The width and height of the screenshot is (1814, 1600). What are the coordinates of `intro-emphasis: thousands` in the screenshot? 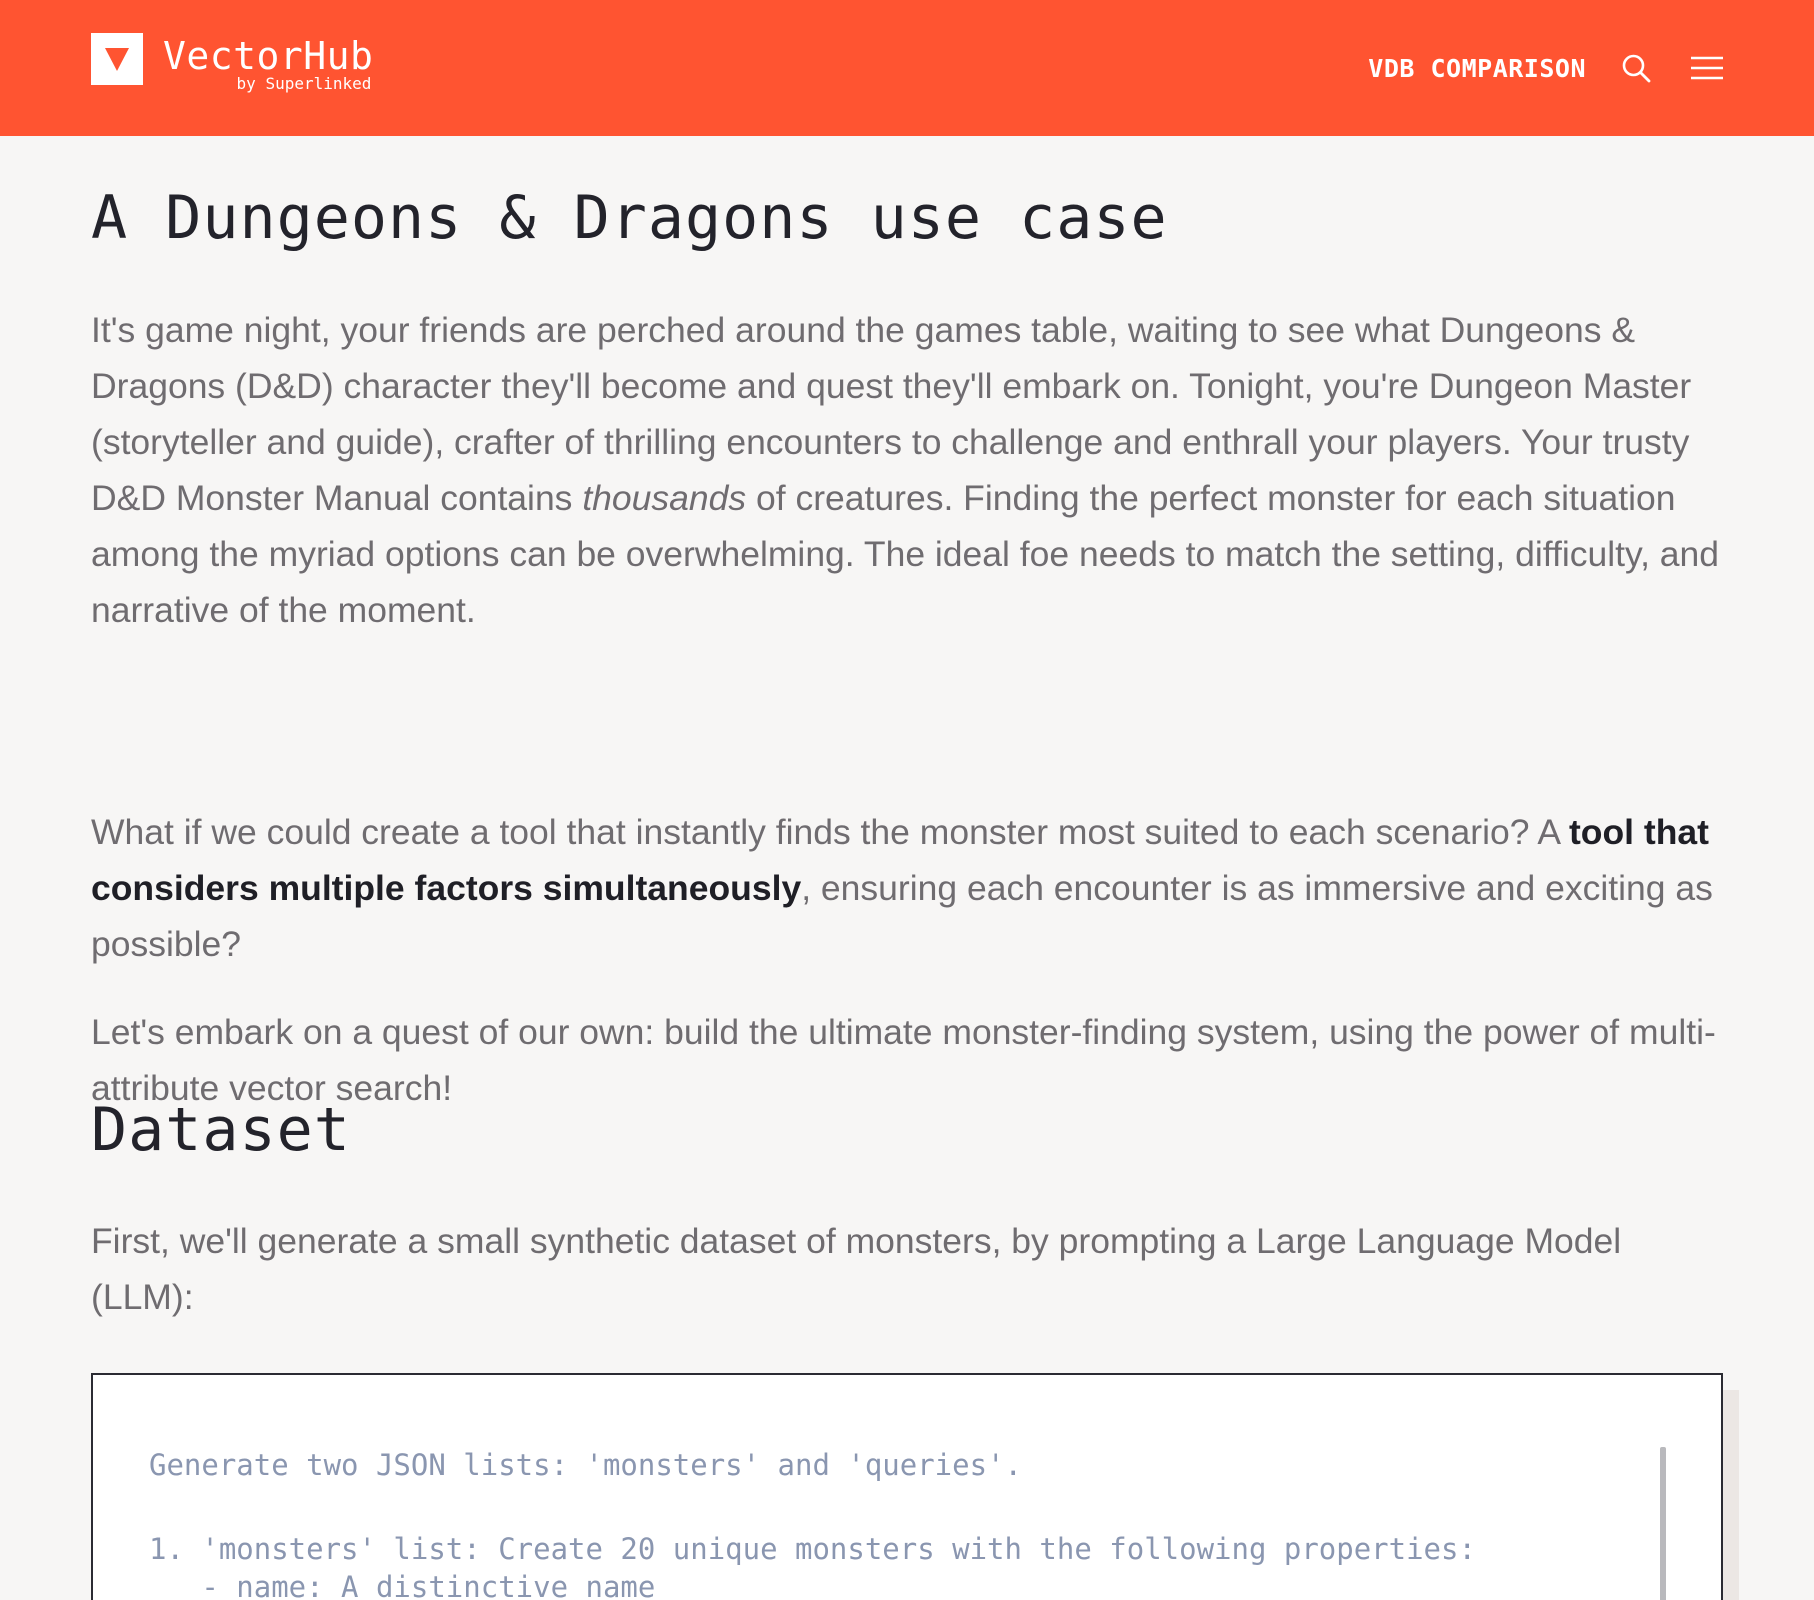 It's located at (664, 498).